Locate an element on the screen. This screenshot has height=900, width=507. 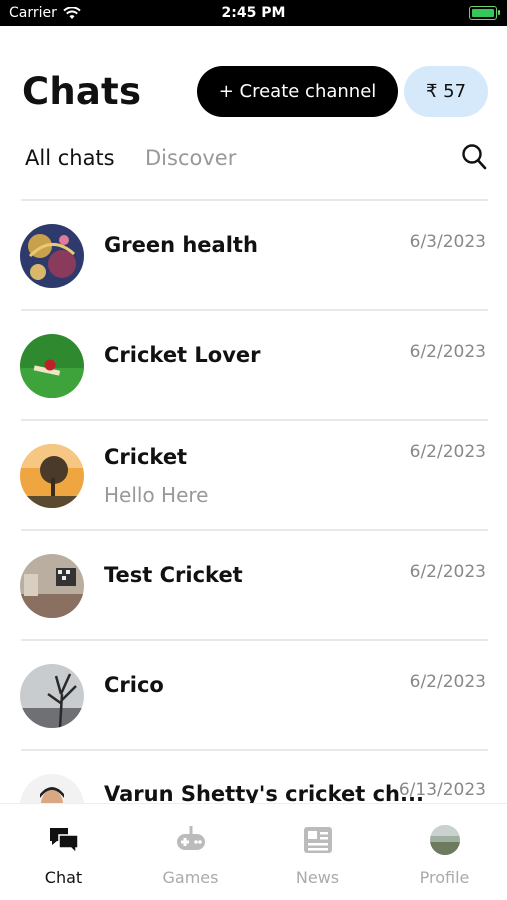
nav-label: News is located at coordinates (317, 877).